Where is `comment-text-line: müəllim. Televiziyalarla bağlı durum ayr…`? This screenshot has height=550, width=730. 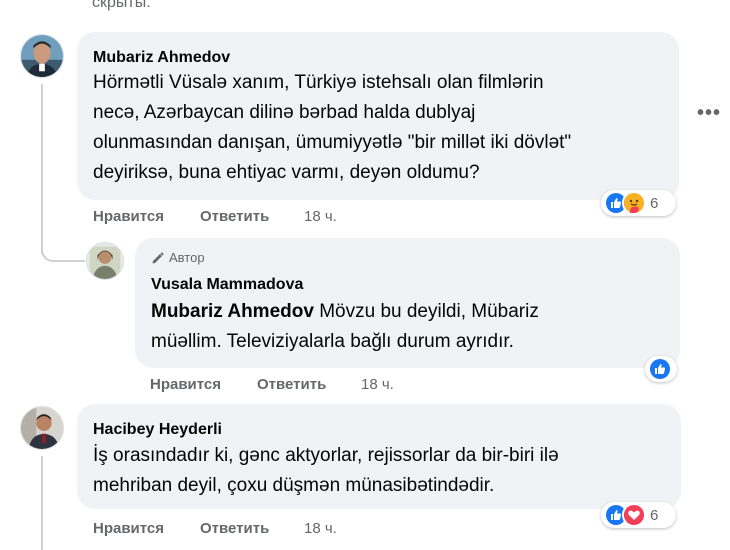 comment-text-line: müəllim. Televiziyalarla bağlı durum ayr… is located at coordinates (332, 341).